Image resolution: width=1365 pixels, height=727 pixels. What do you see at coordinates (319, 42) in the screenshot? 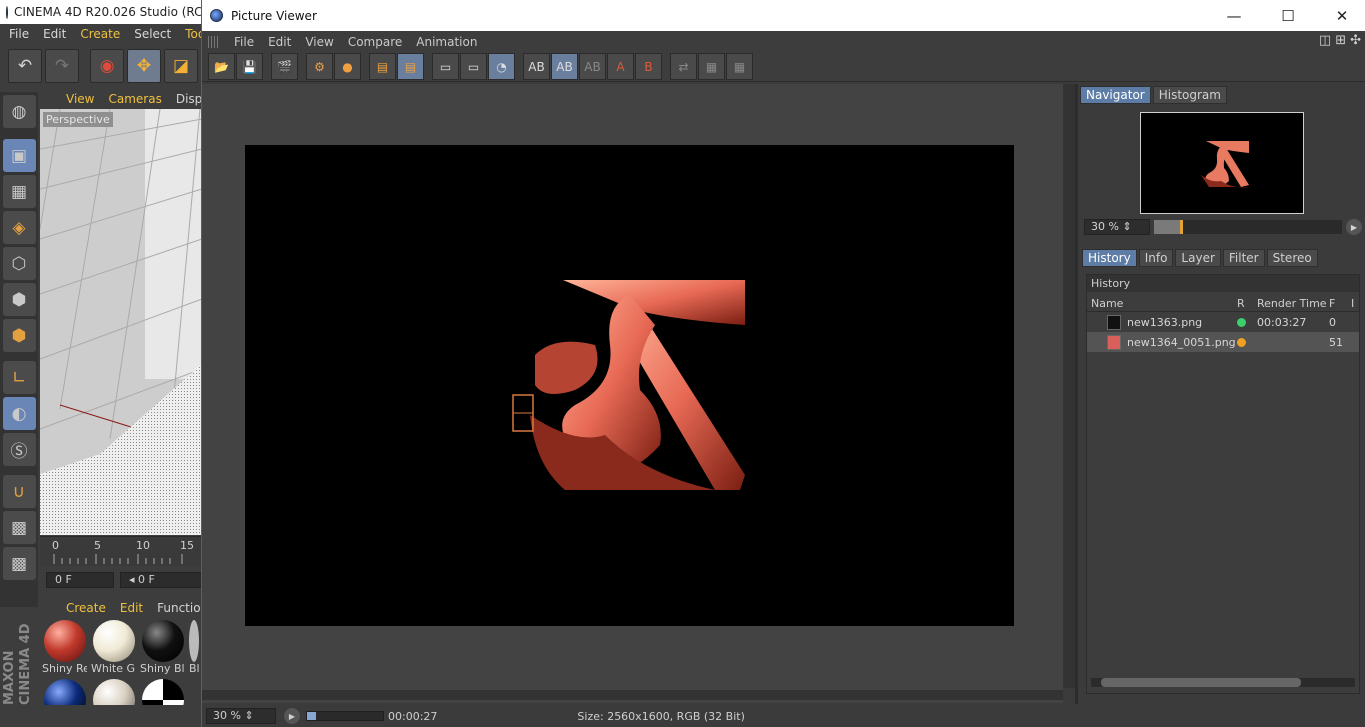
I see `pv-menu-view: View` at bounding box center [319, 42].